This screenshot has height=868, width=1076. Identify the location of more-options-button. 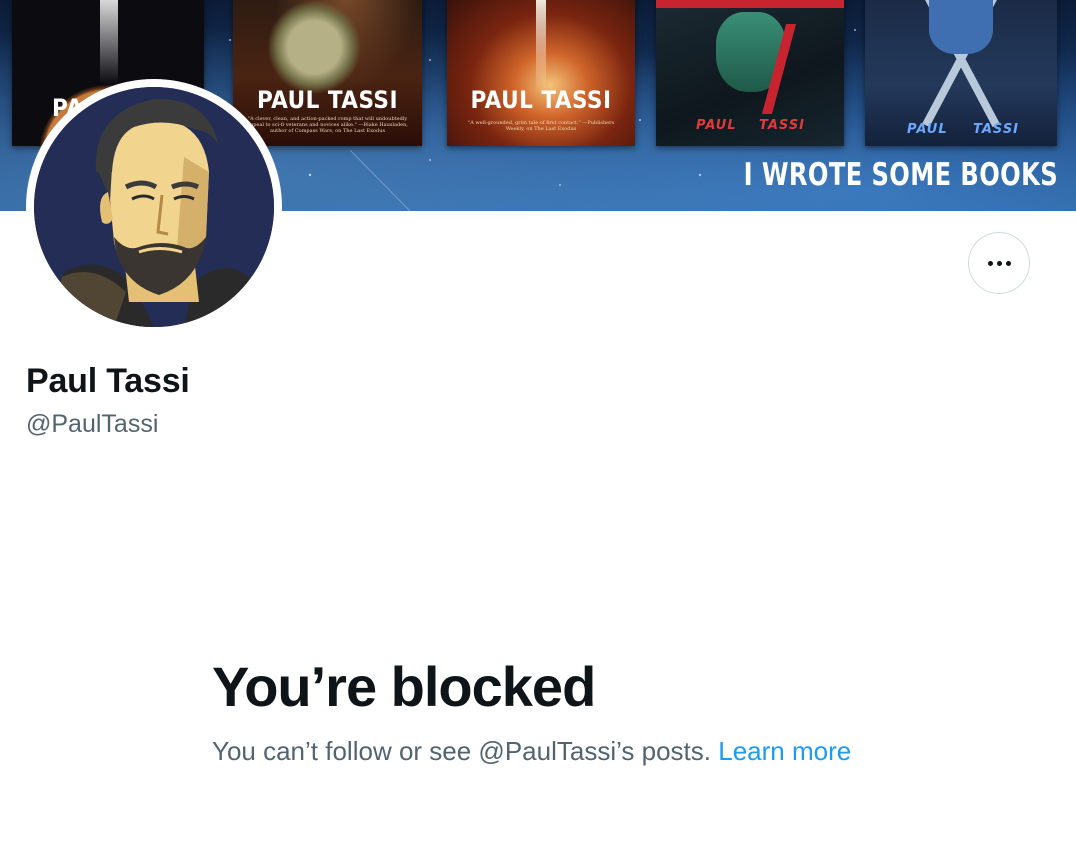
(999, 263).